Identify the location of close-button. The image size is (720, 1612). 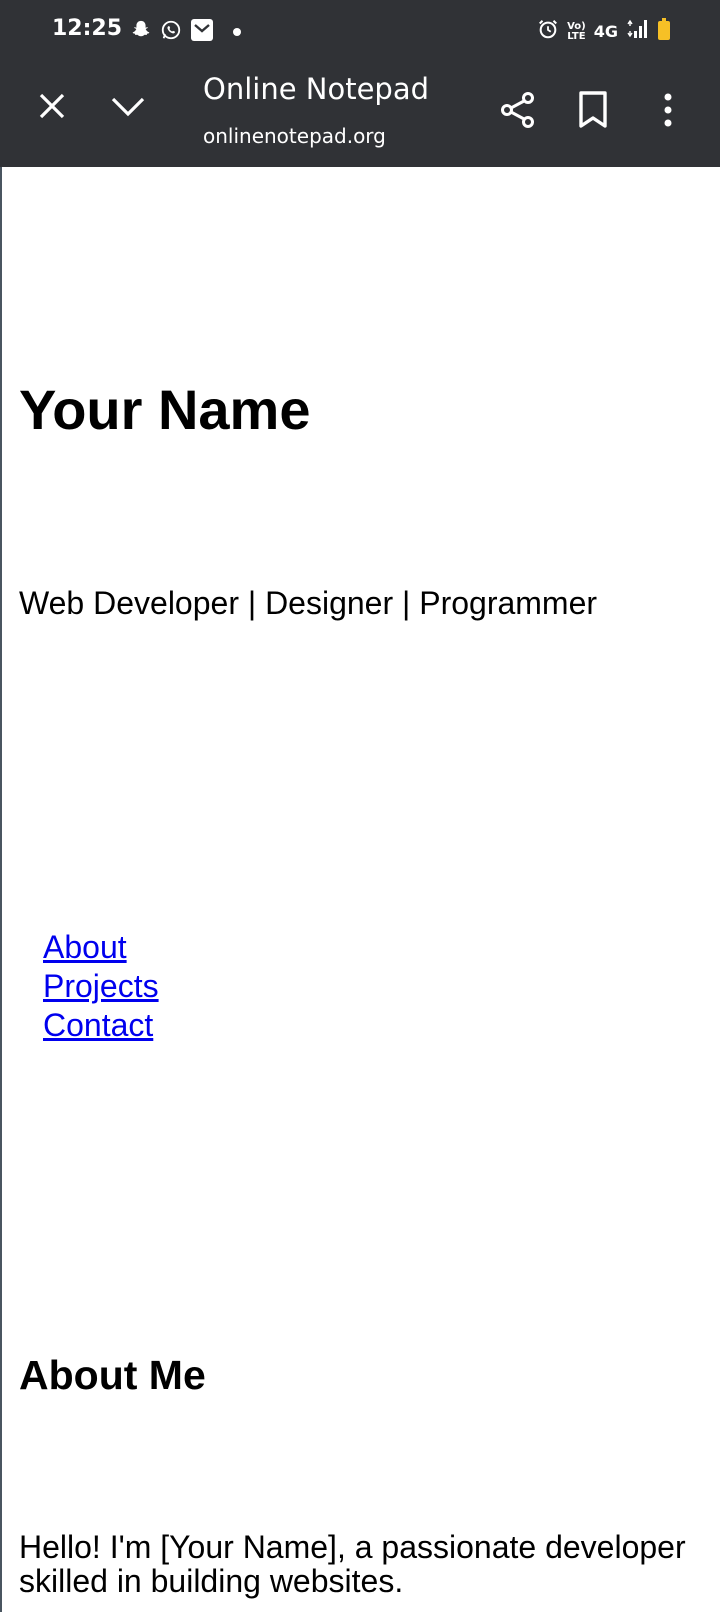
(52, 108).